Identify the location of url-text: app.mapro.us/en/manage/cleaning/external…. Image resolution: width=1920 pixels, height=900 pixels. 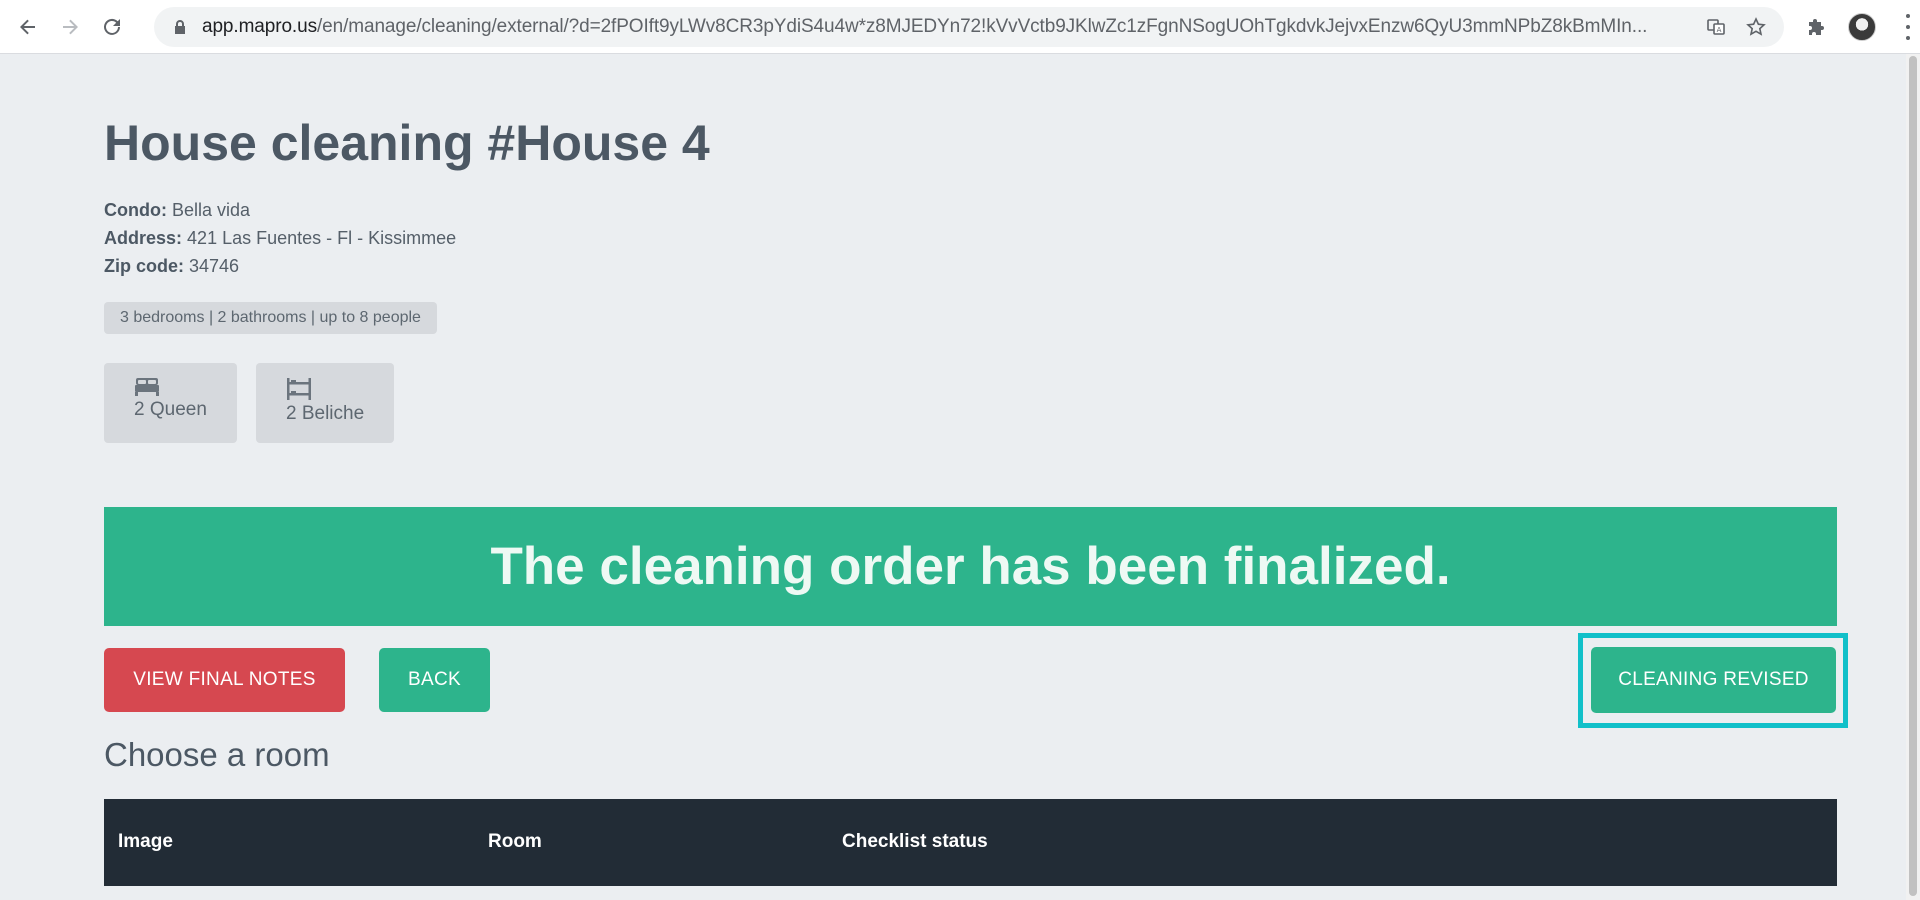
(956, 27).